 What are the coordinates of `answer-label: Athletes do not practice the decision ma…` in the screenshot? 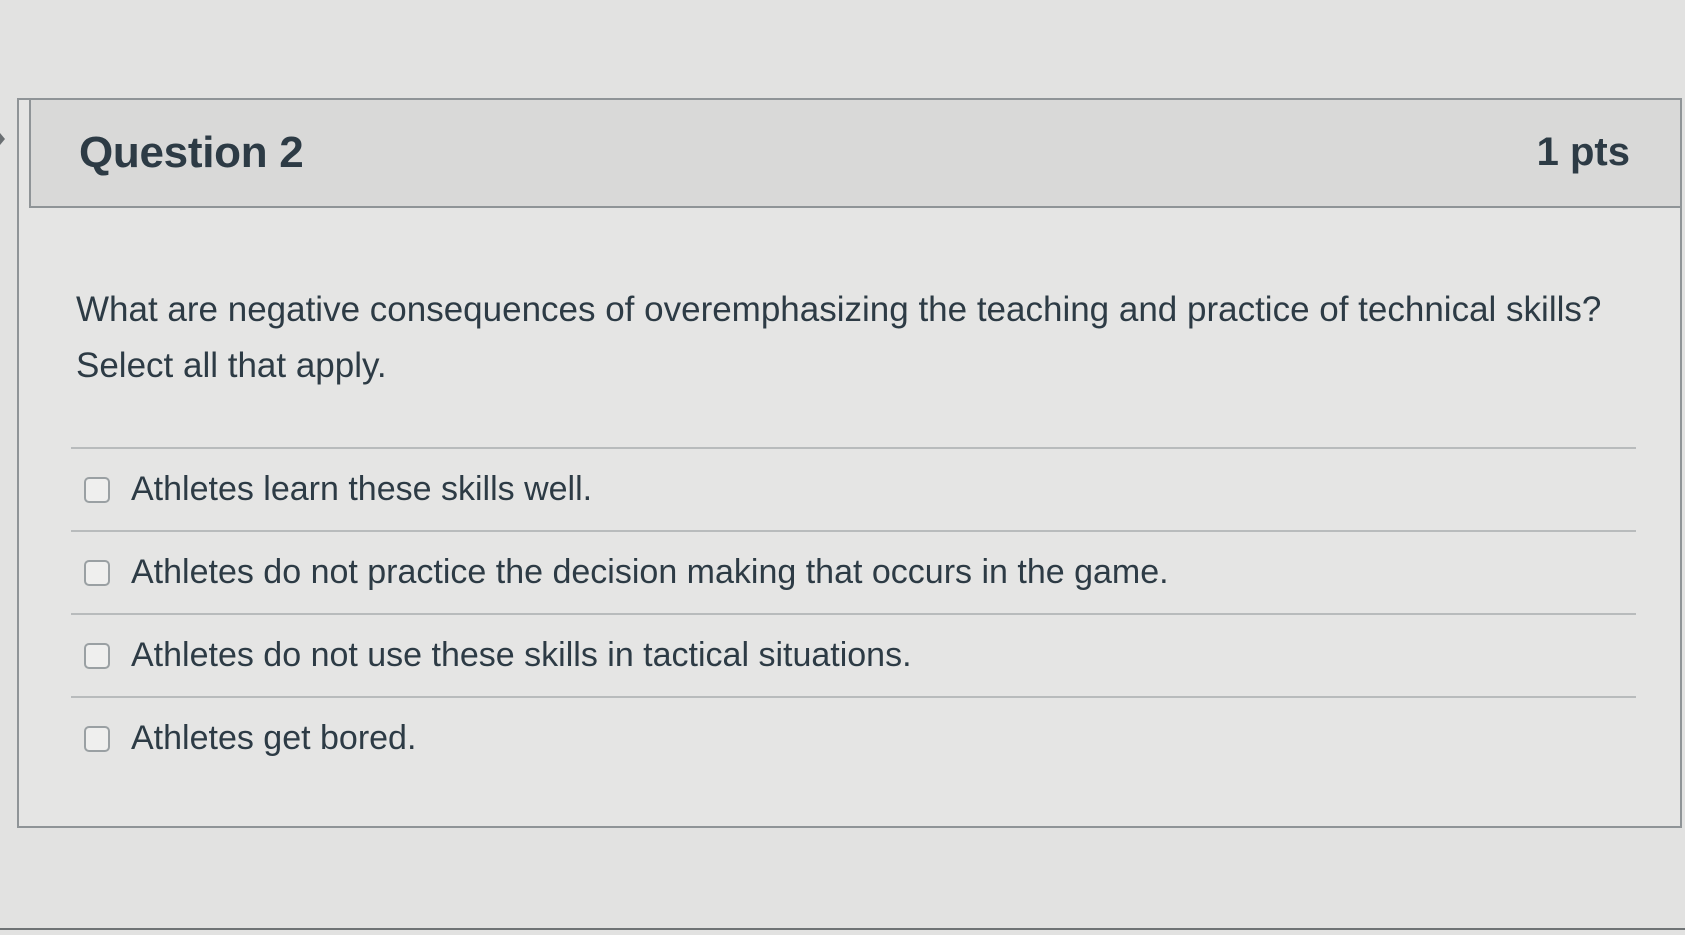 It's located at (650, 572).